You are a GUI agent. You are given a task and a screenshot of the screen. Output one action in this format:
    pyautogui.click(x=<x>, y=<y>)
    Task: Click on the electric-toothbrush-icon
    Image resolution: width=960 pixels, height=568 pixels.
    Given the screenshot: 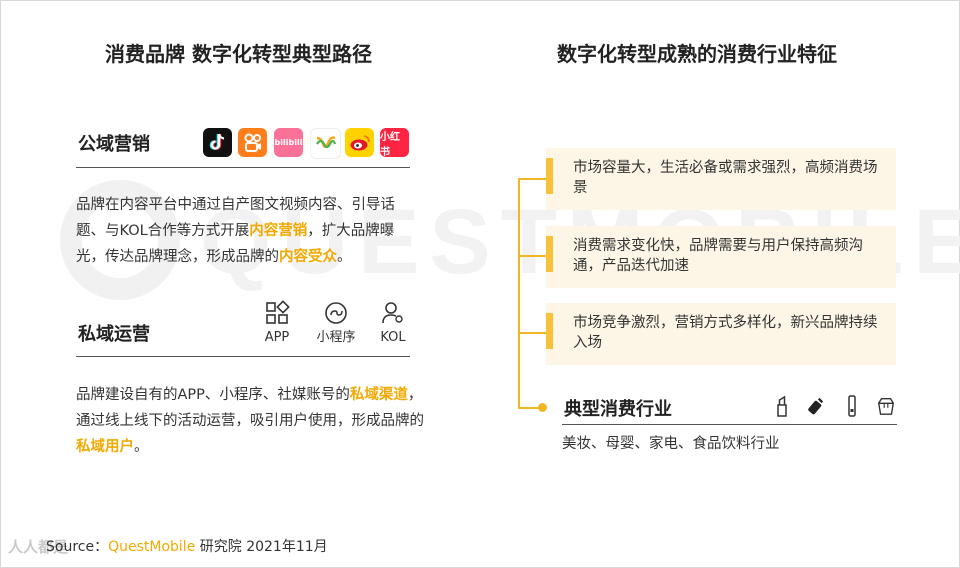 What is the action you would take?
    pyautogui.click(x=852, y=406)
    